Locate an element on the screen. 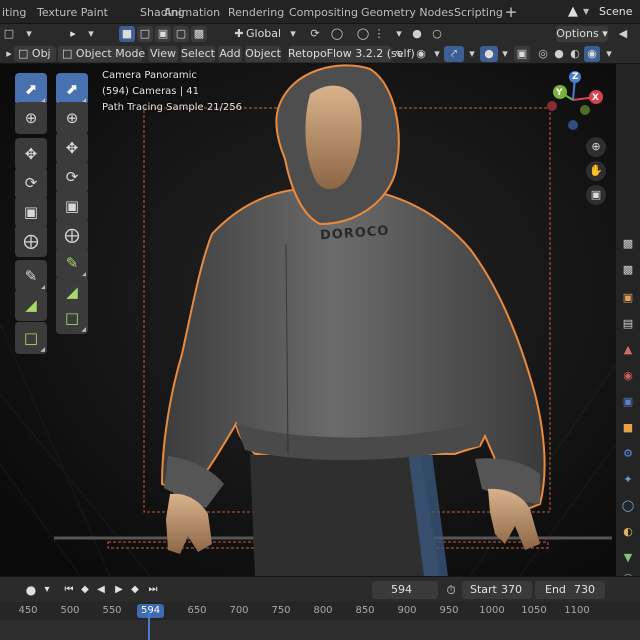 Image resolution: width=640 pixels, height=640 pixels. overlays-toggle-button: ● is located at coordinates (489, 54).